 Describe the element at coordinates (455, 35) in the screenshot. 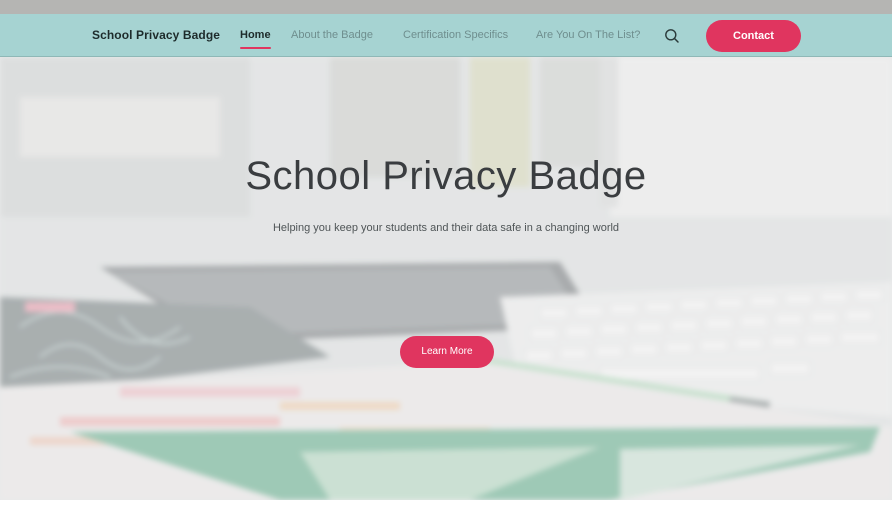

I see `nav-item-certification-specifics: Certification Specifics` at that location.